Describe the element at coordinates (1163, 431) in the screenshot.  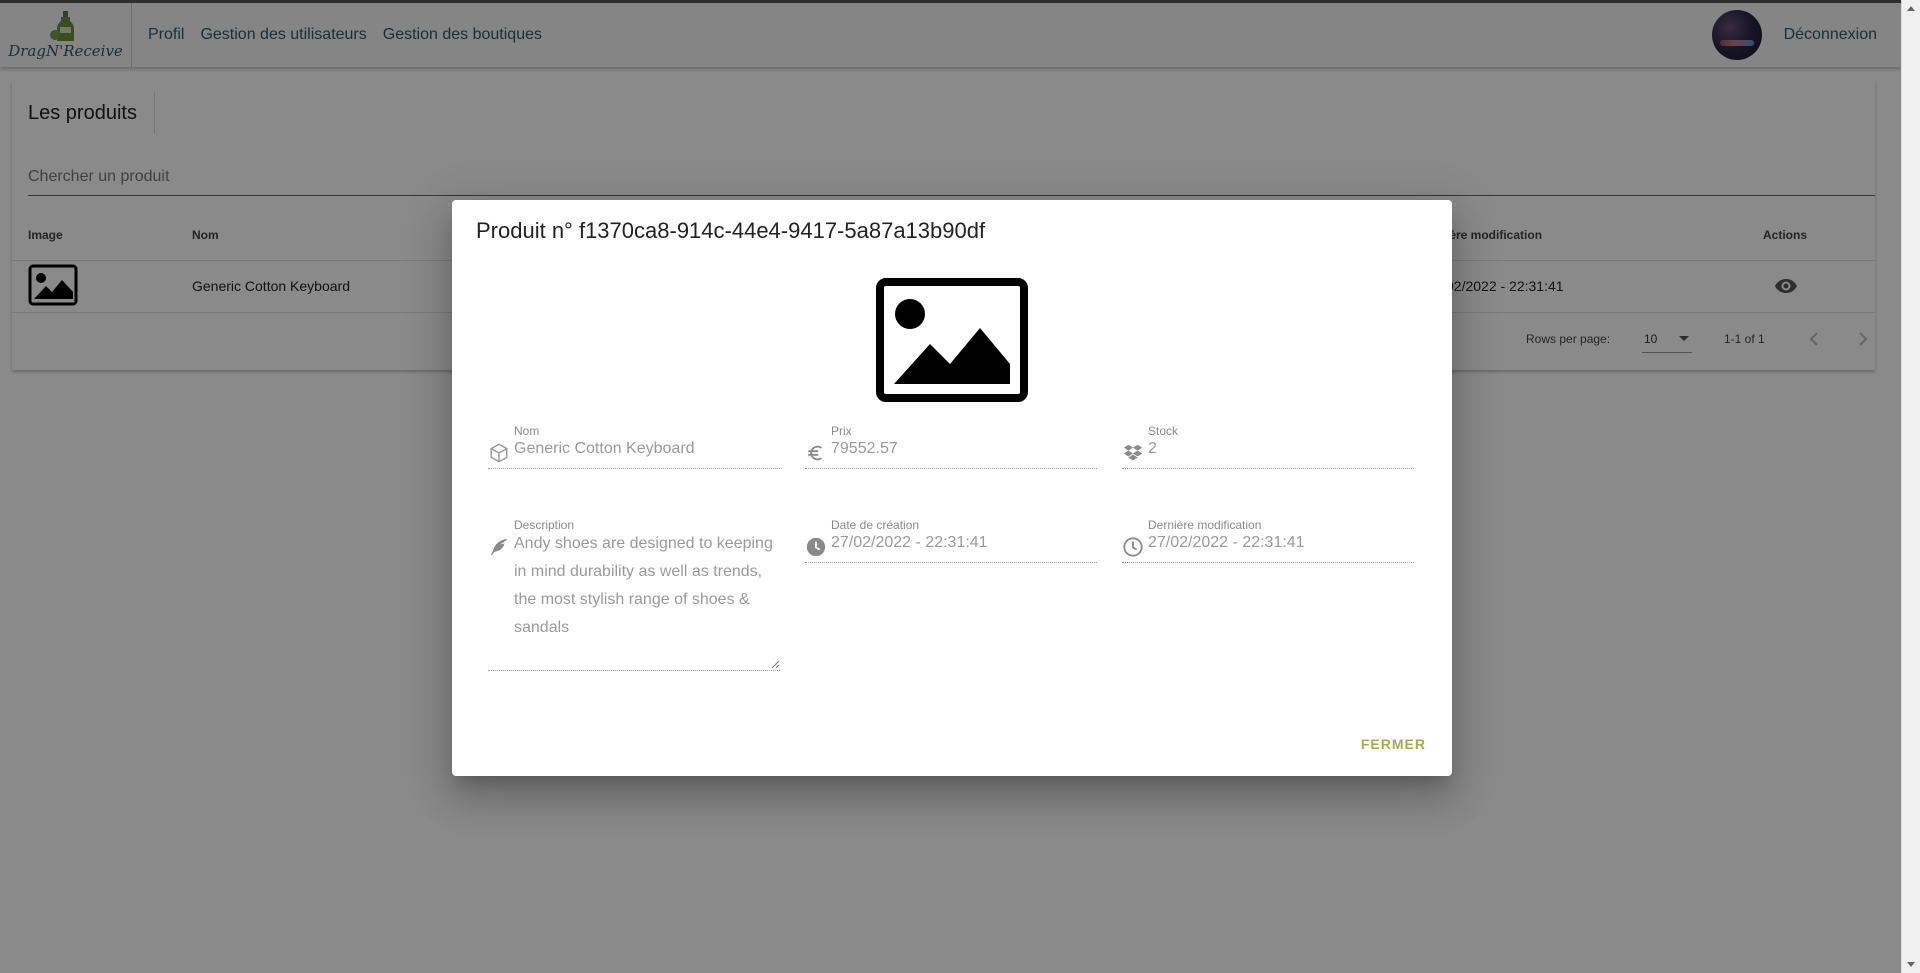
I see `field-stock-label: Stock` at that location.